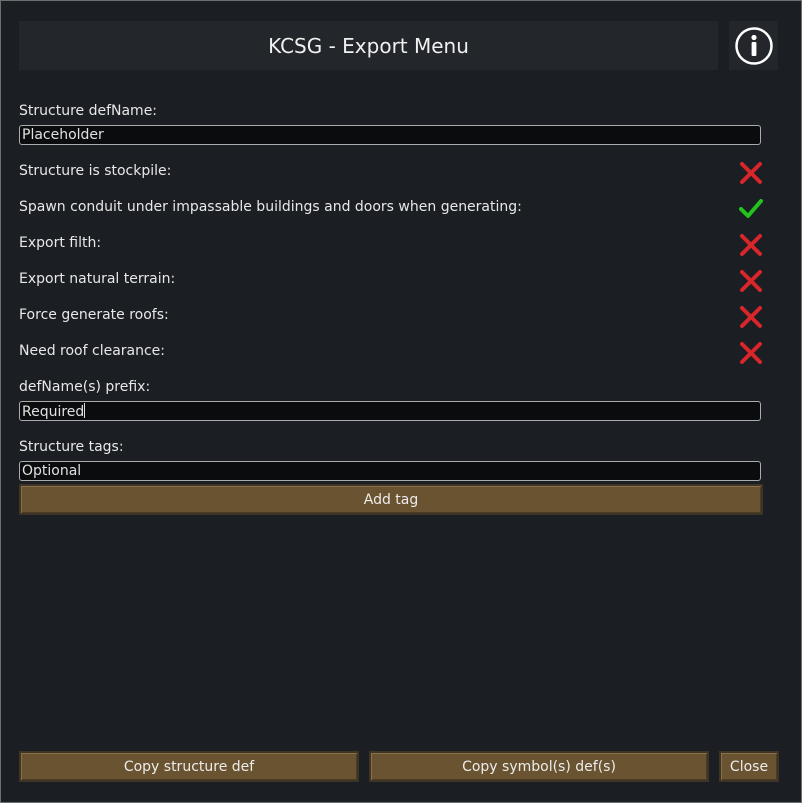 This screenshot has height=803, width=802. What do you see at coordinates (189, 766) in the screenshot?
I see `copy-structure-def-button: Copy structure def` at bounding box center [189, 766].